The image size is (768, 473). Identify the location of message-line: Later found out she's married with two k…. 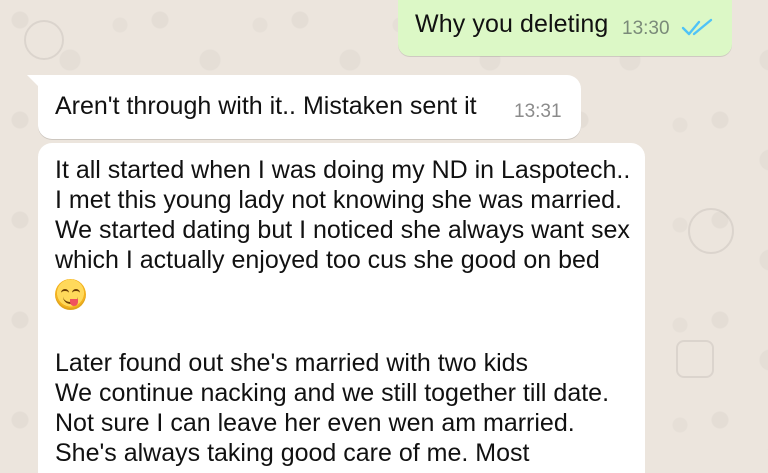
(292, 363).